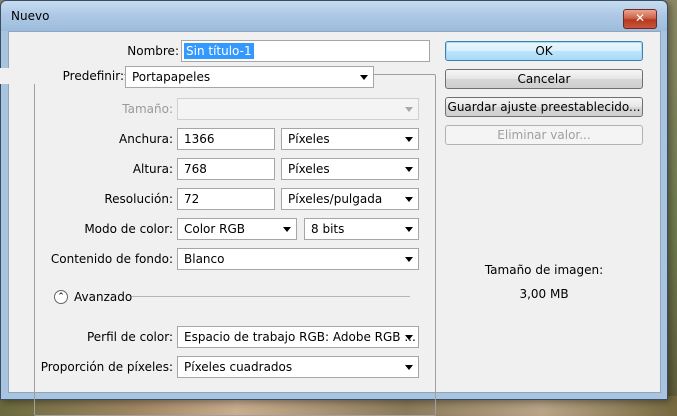 Image resolution: width=677 pixels, height=416 pixels. I want to click on background-contents-select: Blanco, so click(298, 259).